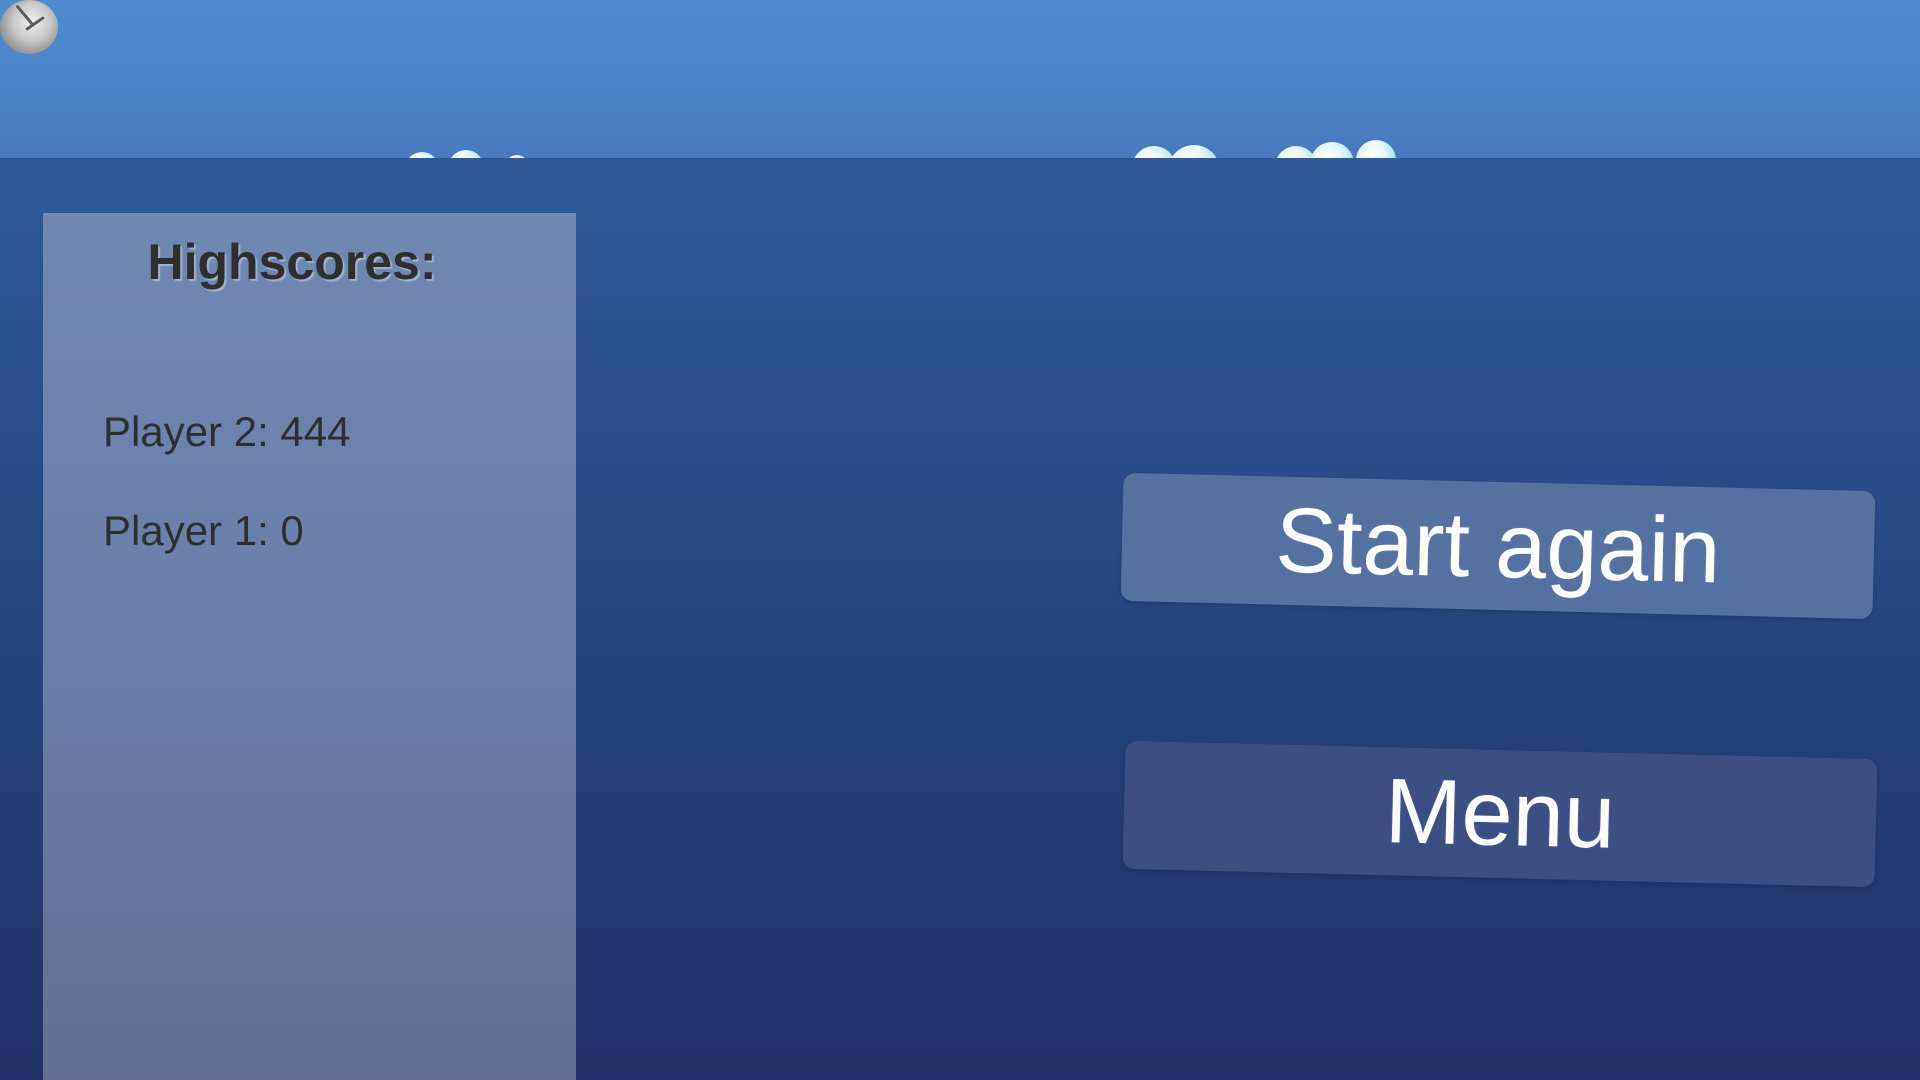 This screenshot has height=1080, width=1920. I want to click on menu-button: Menu, so click(1500, 814).